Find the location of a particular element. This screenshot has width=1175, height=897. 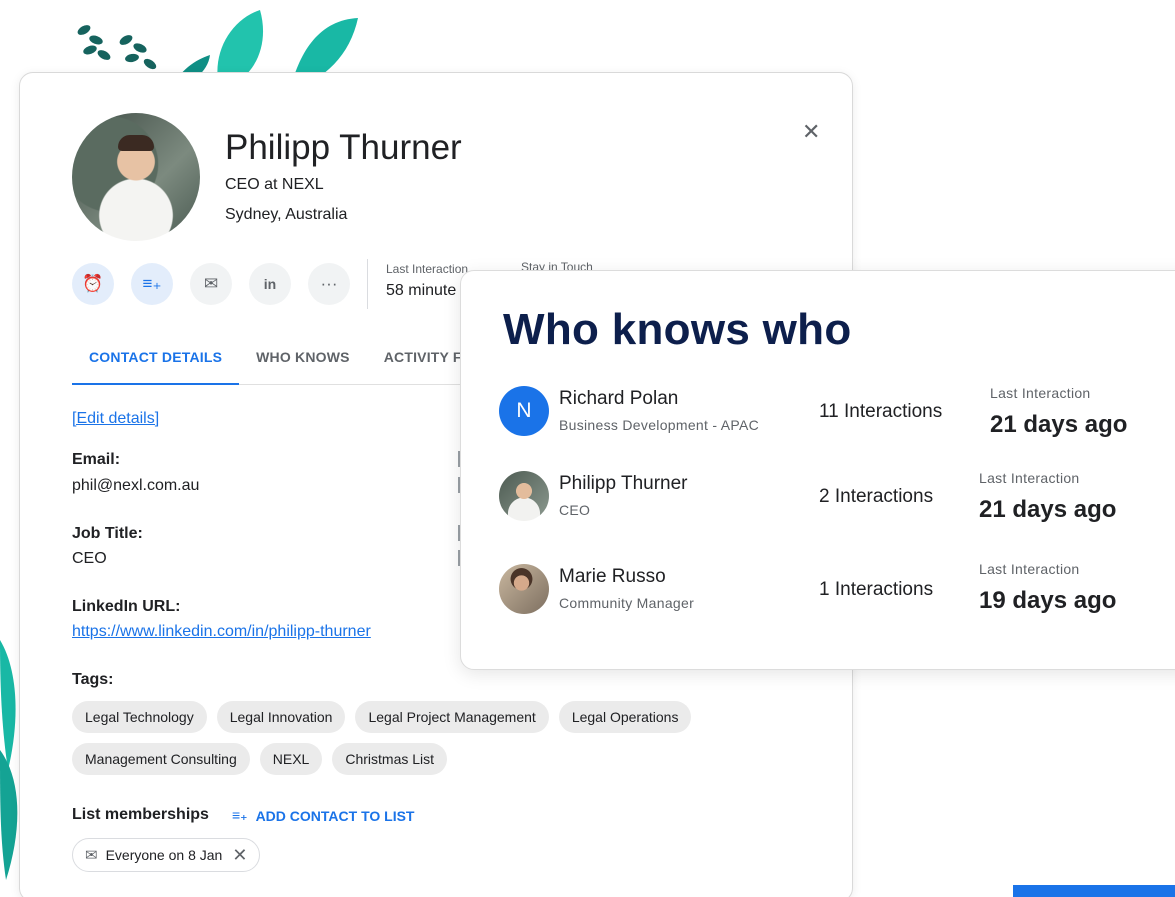

close-icon: ✕ is located at coordinates (811, 132).